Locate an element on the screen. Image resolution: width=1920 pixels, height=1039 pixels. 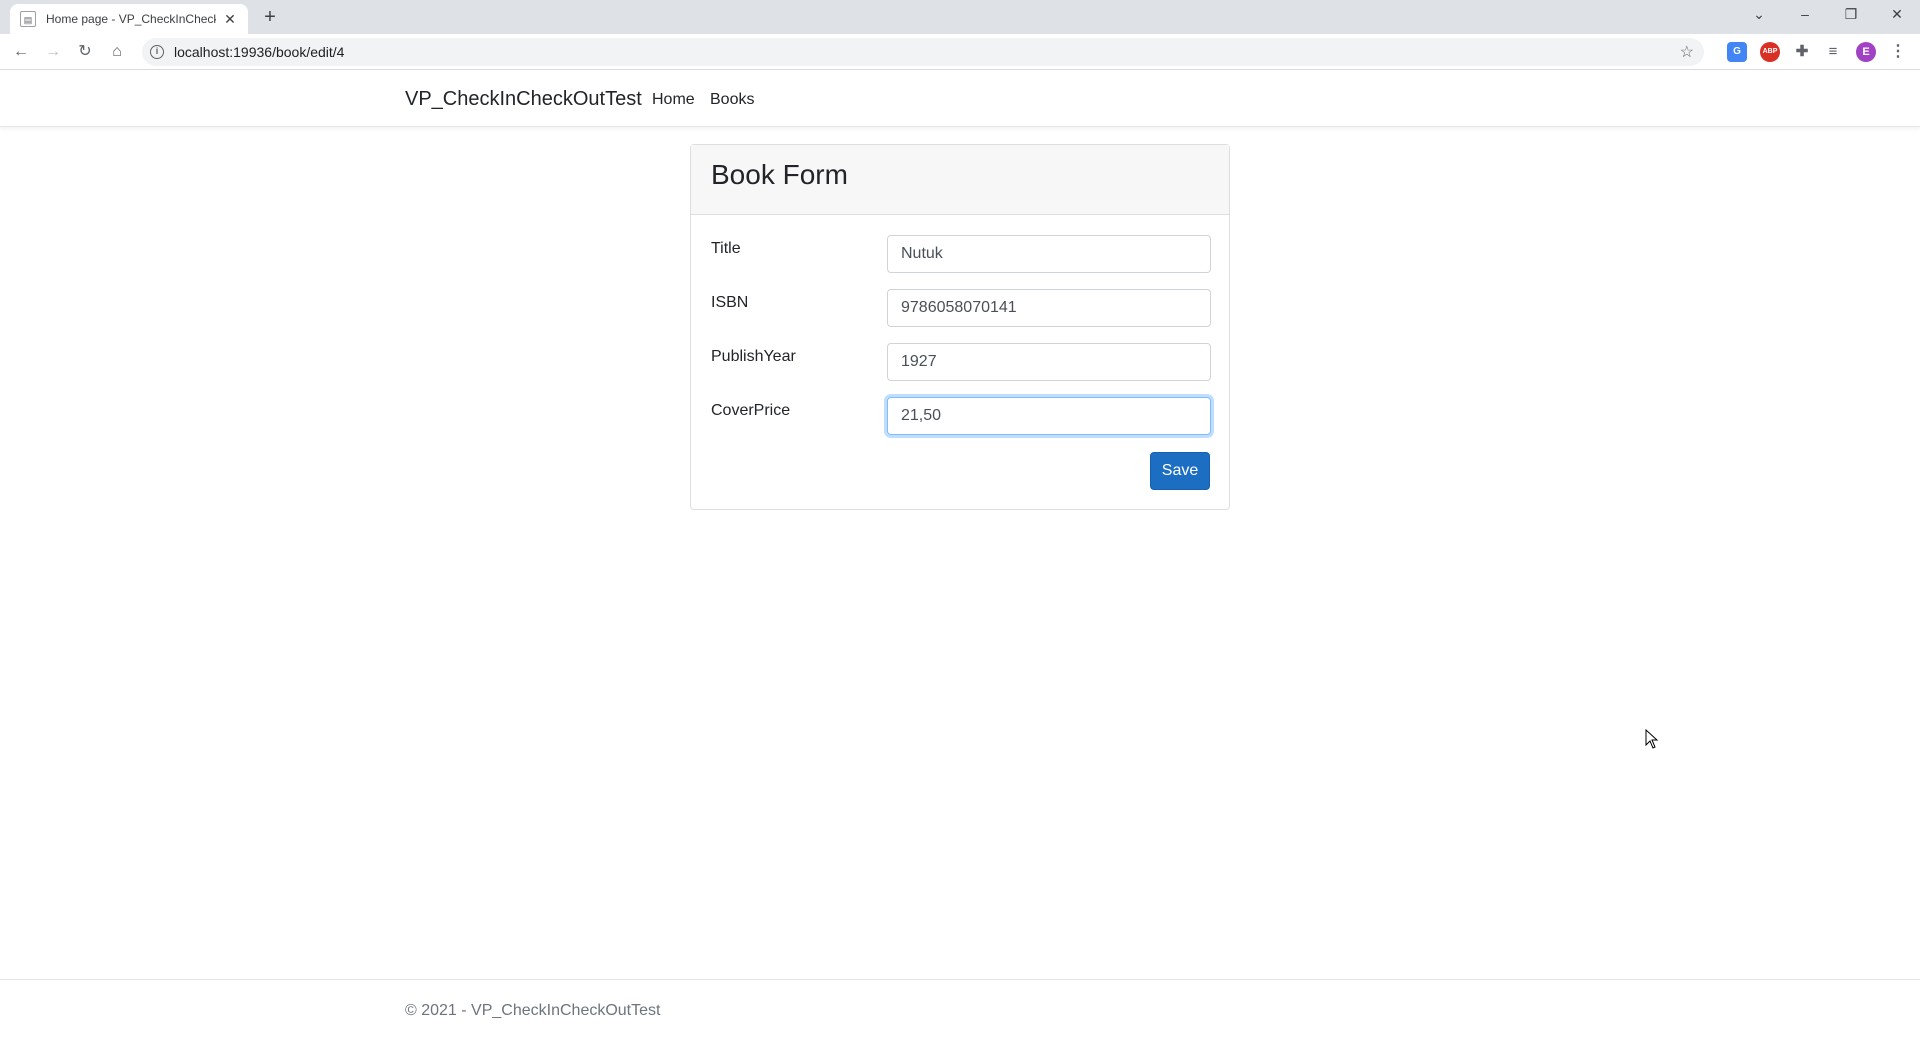
card-header: Book Form is located at coordinates (960, 180).